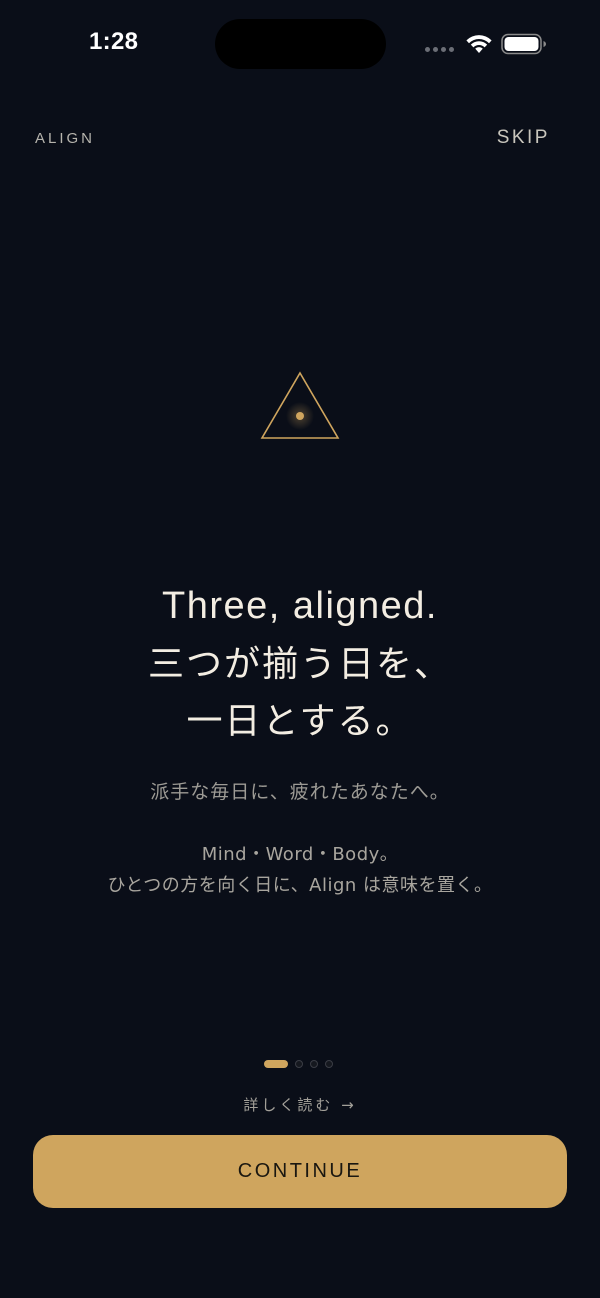  I want to click on subtitle: 派手な毎日に、疲れたあなたへ。, so click(300, 792).